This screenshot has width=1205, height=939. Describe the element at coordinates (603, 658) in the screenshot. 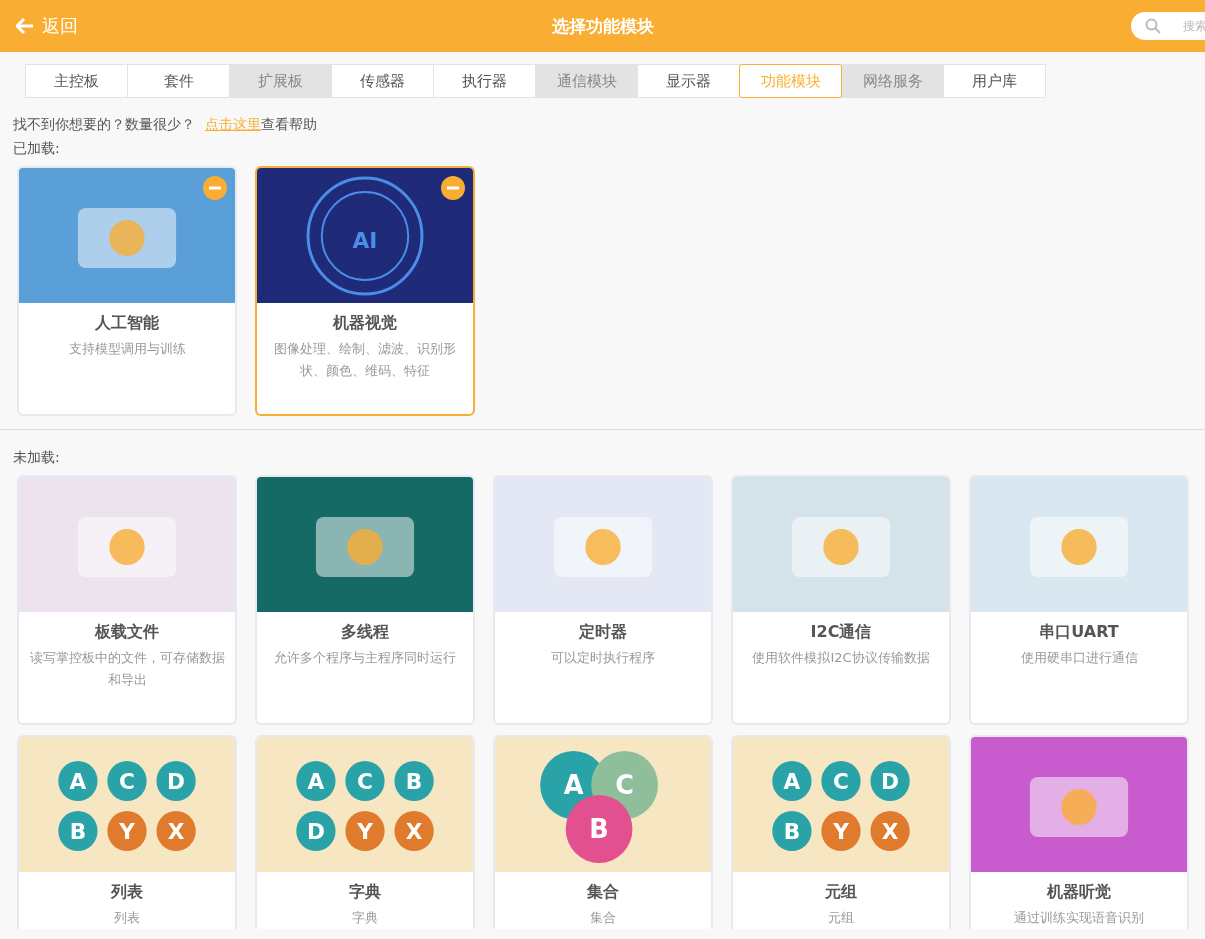

I see `module-description: 可以定时执行程序` at that location.